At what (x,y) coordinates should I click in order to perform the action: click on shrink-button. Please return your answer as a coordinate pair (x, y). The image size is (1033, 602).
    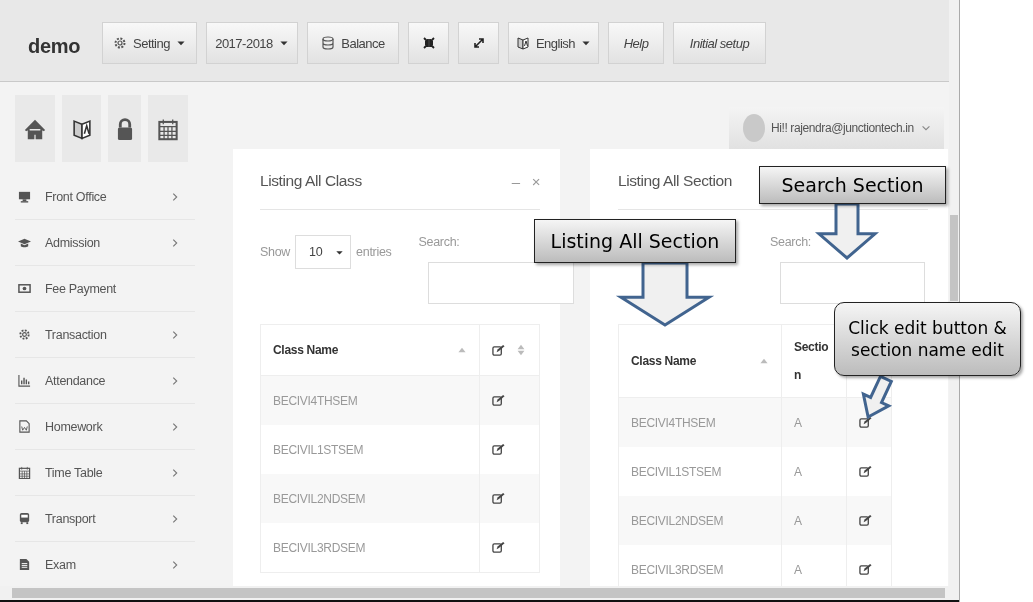
    Looking at the image, I should click on (428, 43).